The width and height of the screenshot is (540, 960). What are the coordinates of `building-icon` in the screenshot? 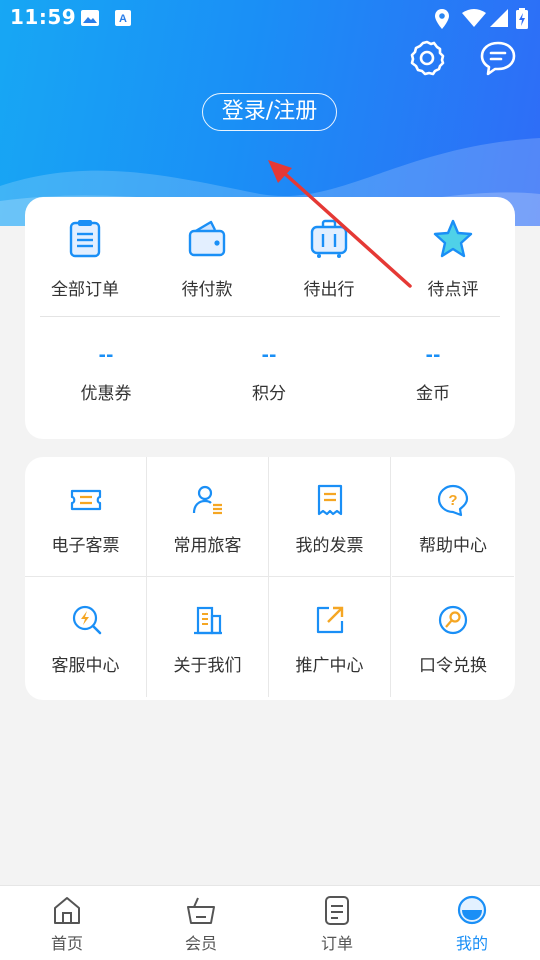 It's located at (207, 620).